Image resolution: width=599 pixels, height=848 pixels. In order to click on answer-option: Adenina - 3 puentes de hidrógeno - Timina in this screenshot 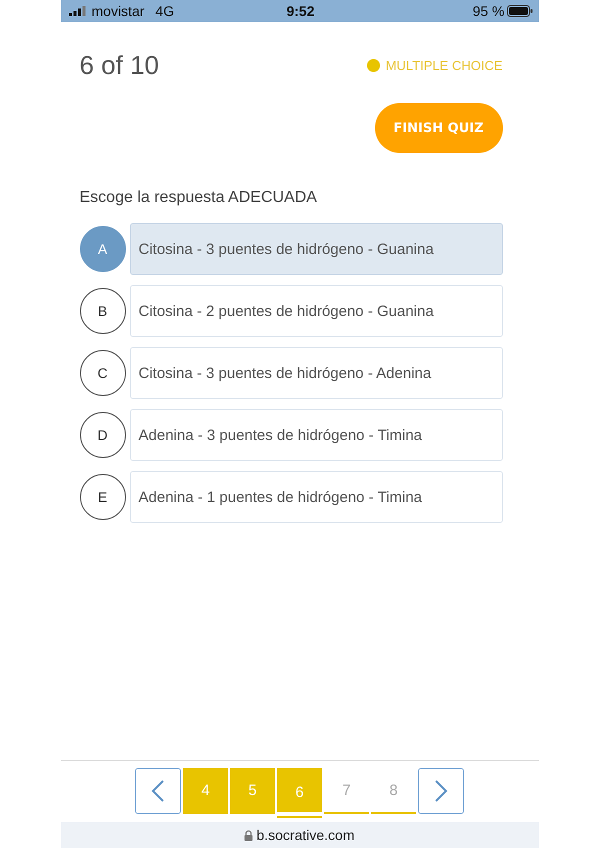, I will do `click(316, 435)`.